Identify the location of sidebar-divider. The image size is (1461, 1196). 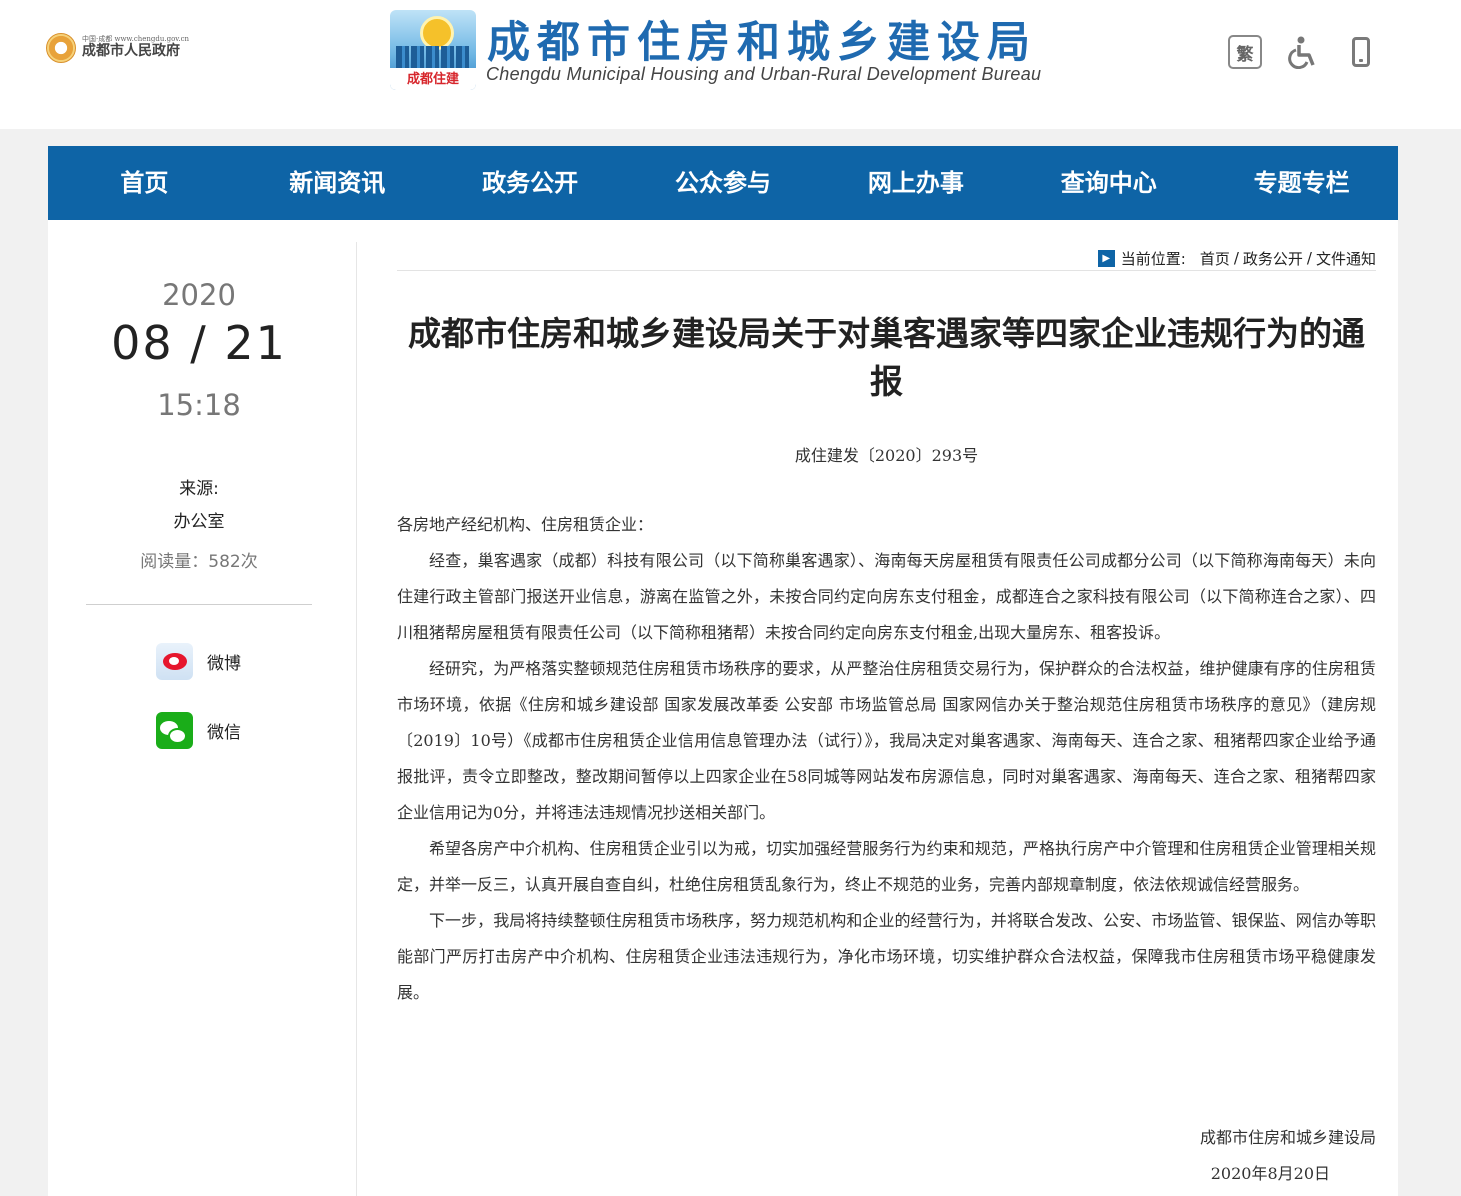
(199, 604).